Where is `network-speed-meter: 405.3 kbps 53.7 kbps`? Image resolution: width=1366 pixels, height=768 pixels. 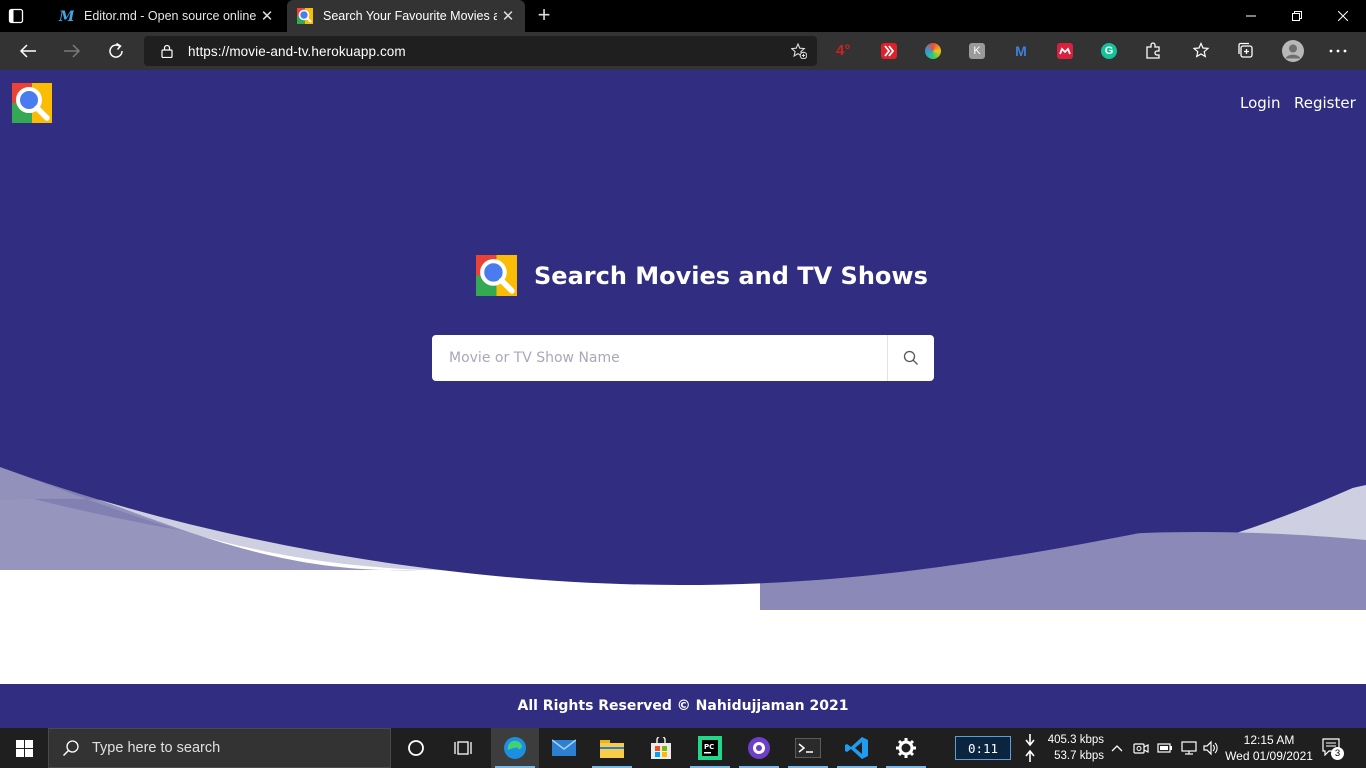 network-speed-meter: 405.3 kbps 53.7 kbps is located at coordinates (1064, 748).